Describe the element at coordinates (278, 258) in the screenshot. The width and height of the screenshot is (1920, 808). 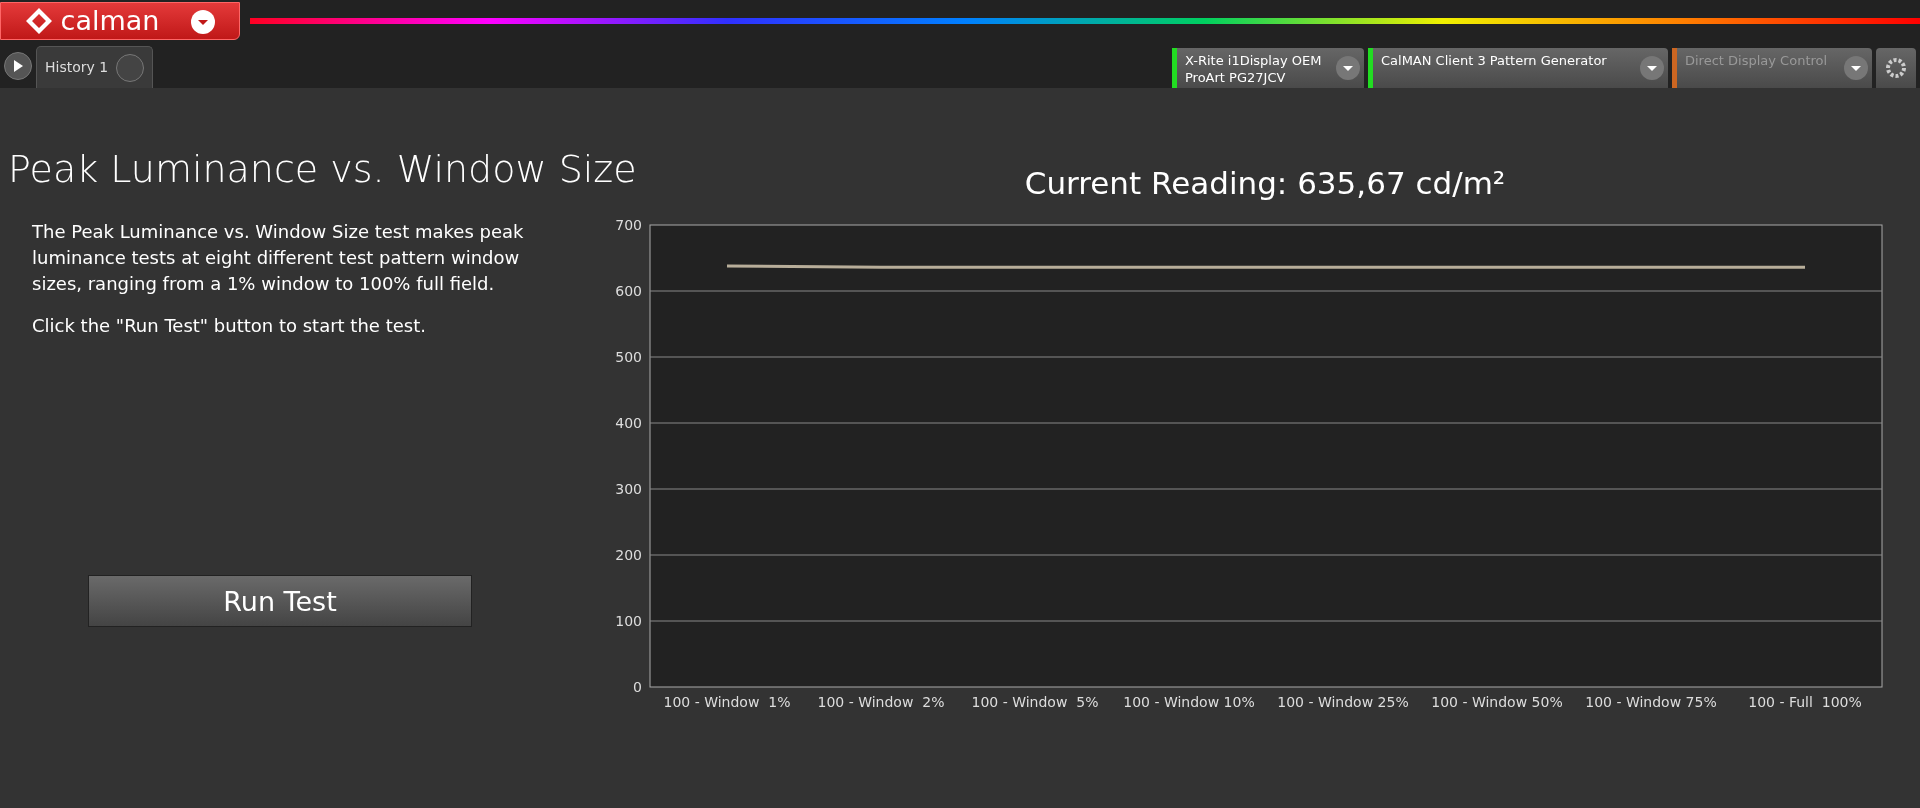
I see `description-text: The Peak Luminance vs. Window Size test makes peak luminance tests at eight different test pattern window sizes, ranging from a 1% window to 100% full field.` at that location.